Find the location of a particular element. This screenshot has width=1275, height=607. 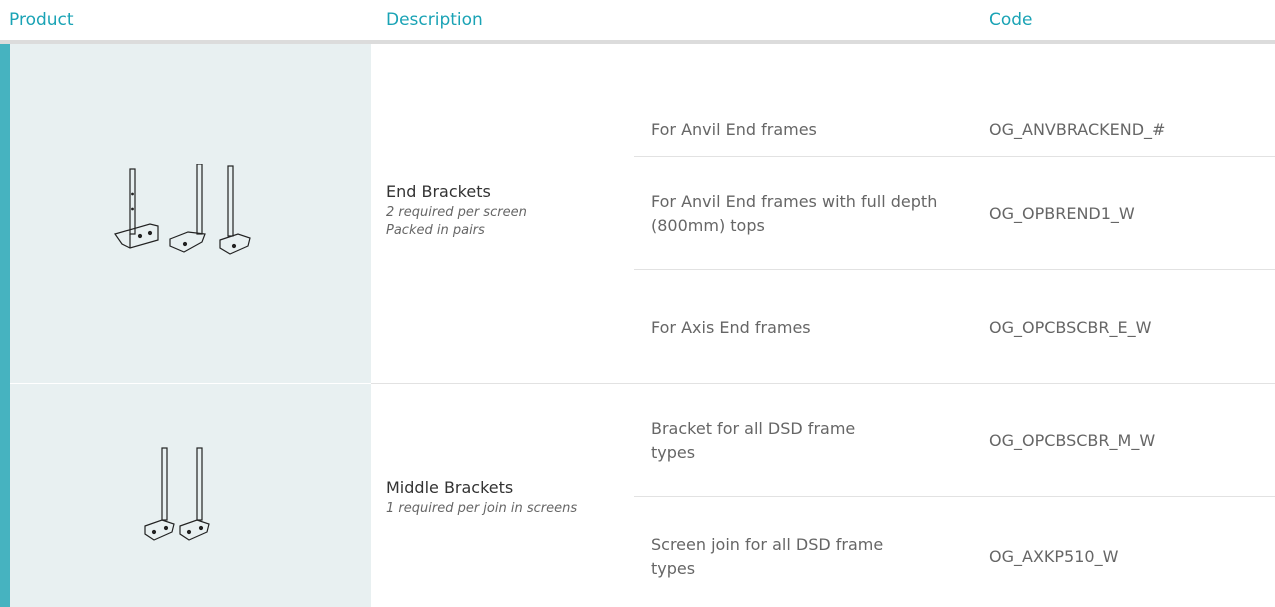

accent-bar is located at coordinates (5, 325).